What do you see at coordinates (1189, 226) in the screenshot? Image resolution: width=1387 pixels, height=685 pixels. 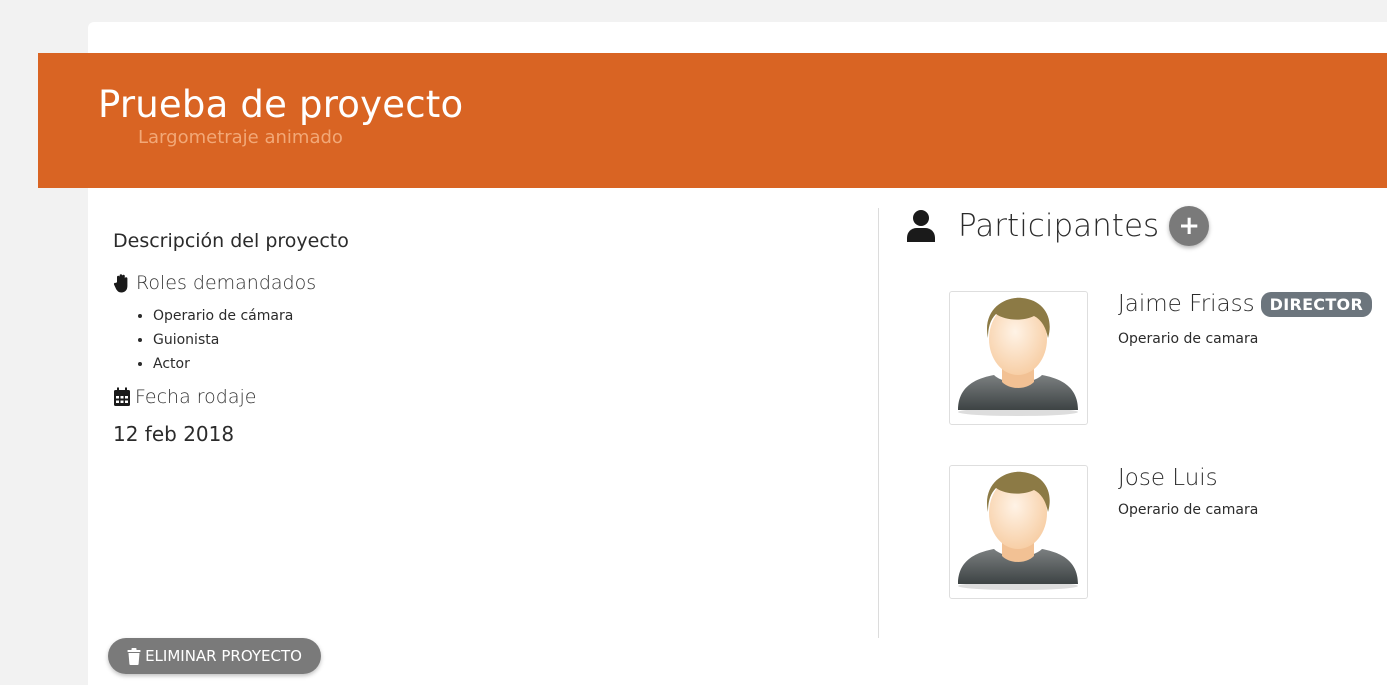 I see `add-participant-button: +` at bounding box center [1189, 226].